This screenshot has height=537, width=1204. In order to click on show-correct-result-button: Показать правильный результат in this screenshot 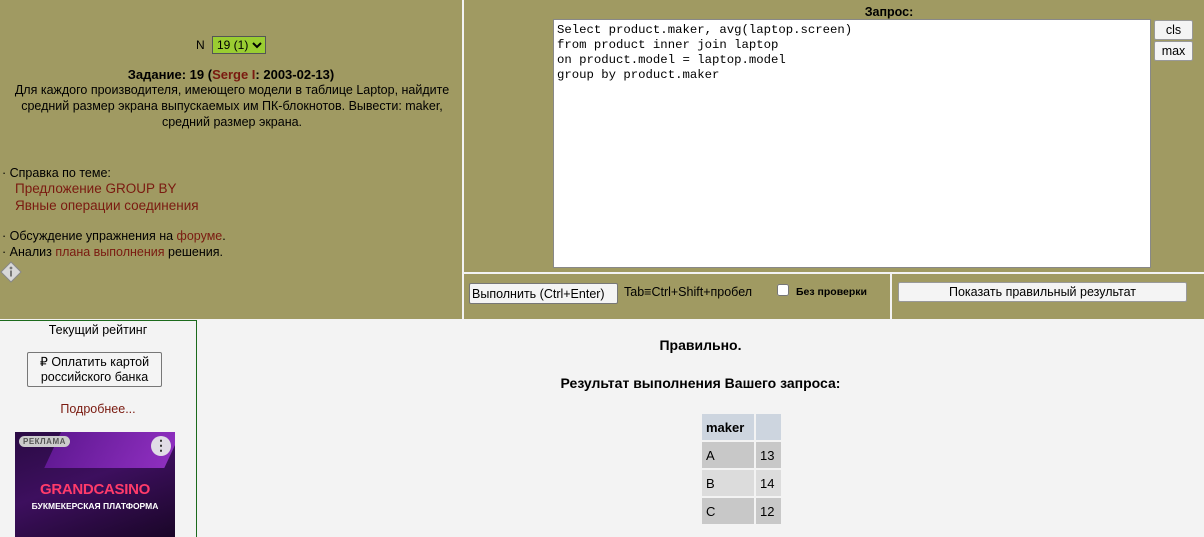, I will do `click(1042, 292)`.